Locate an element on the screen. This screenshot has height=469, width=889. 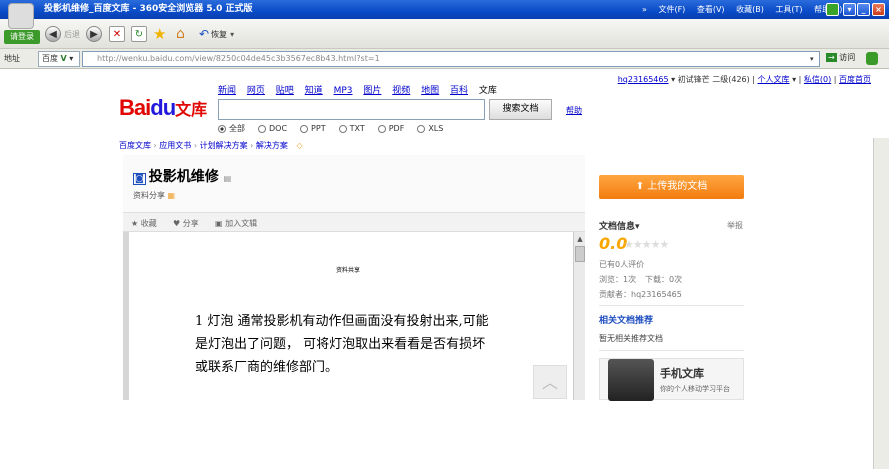
username-link: hq23165465 is located at coordinates (643, 79).